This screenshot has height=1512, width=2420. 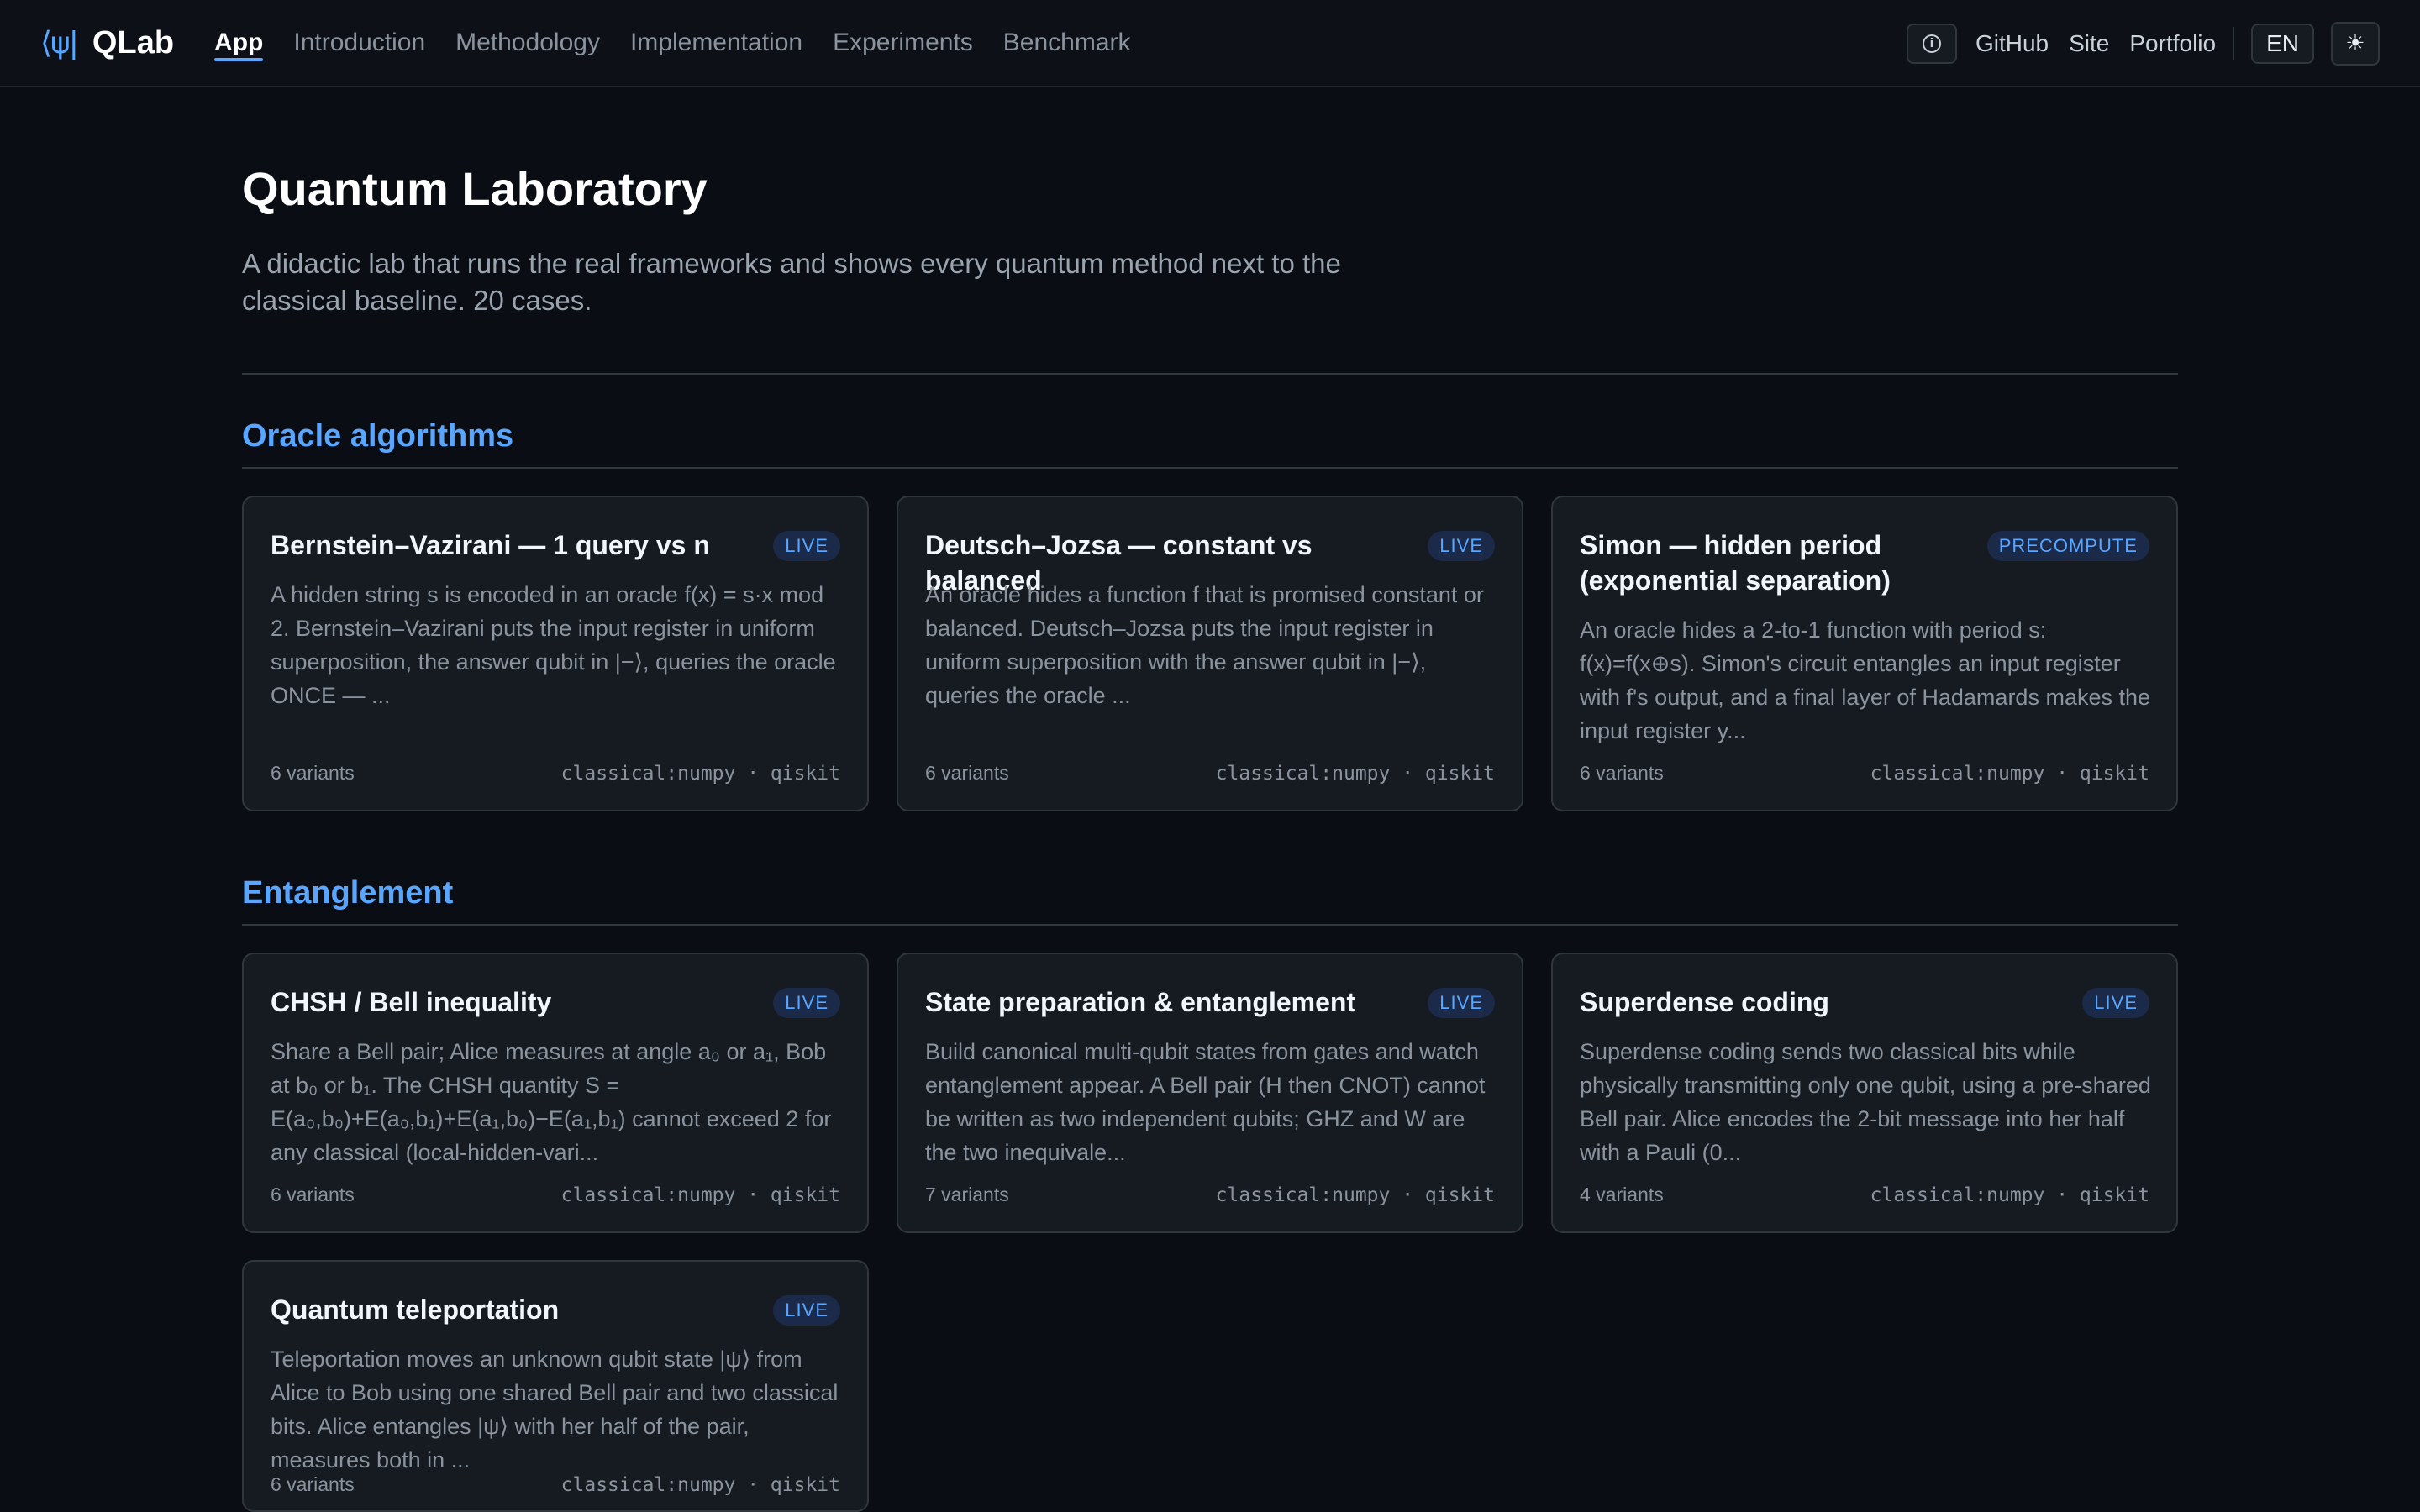 I want to click on site-link: Site, so click(x=2089, y=43).